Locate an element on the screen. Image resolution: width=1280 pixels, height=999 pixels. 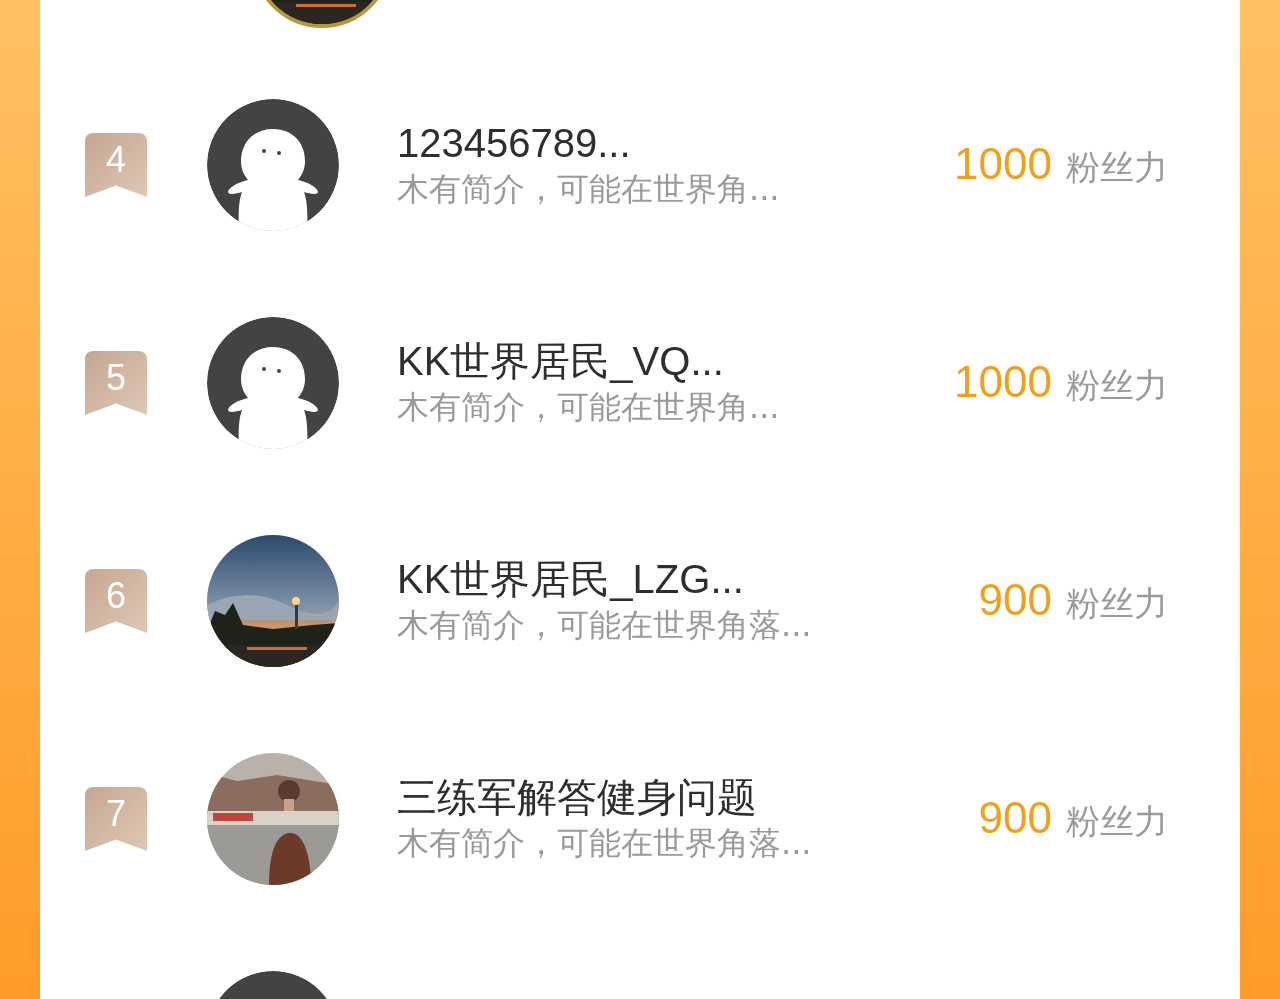
rank-badge: 6 is located at coordinates (116, 601).